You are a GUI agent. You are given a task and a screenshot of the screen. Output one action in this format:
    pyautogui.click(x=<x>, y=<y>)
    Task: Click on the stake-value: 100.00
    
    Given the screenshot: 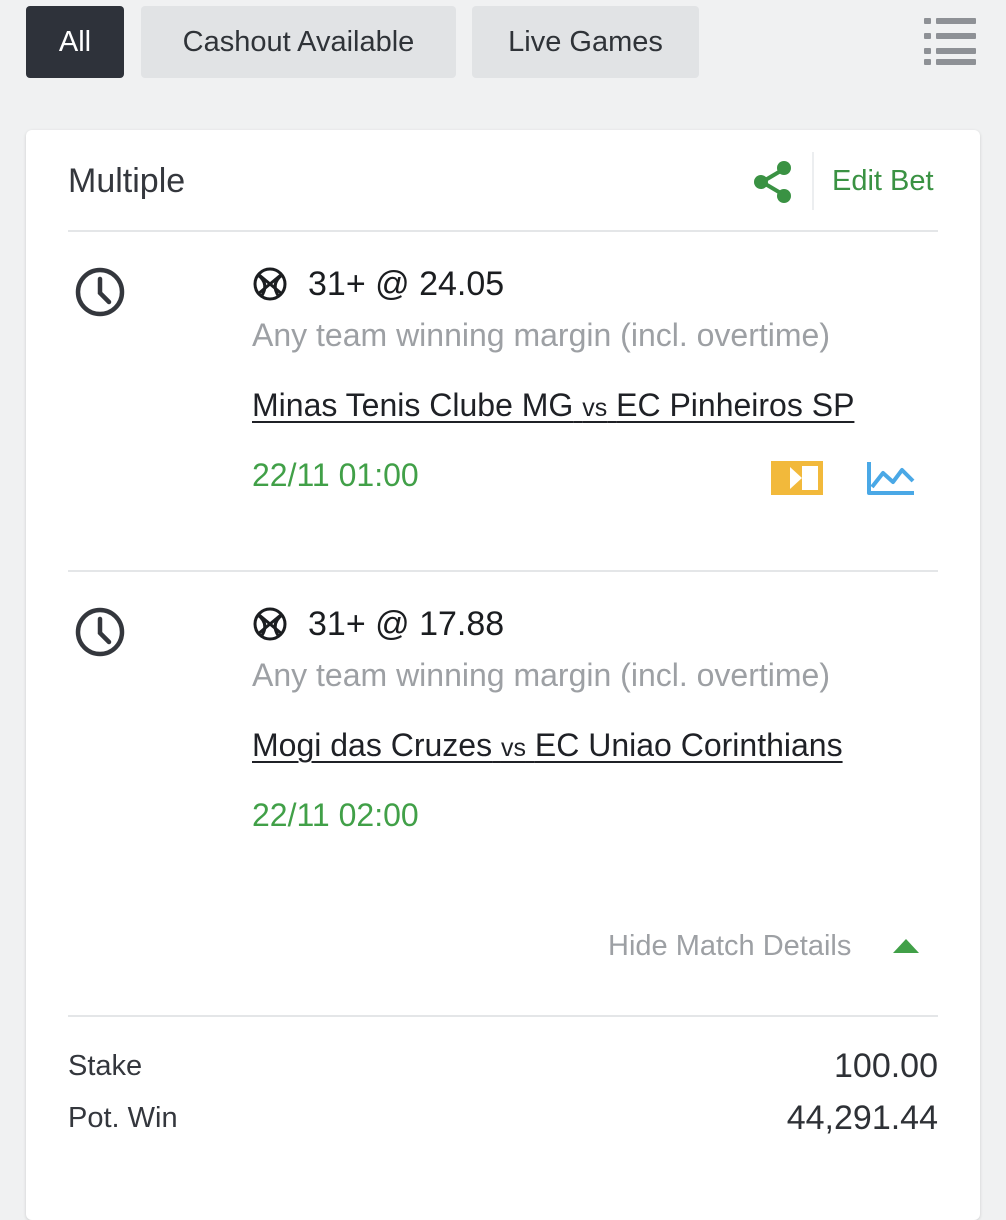 What is the action you would take?
    pyautogui.click(x=886, y=1066)
    